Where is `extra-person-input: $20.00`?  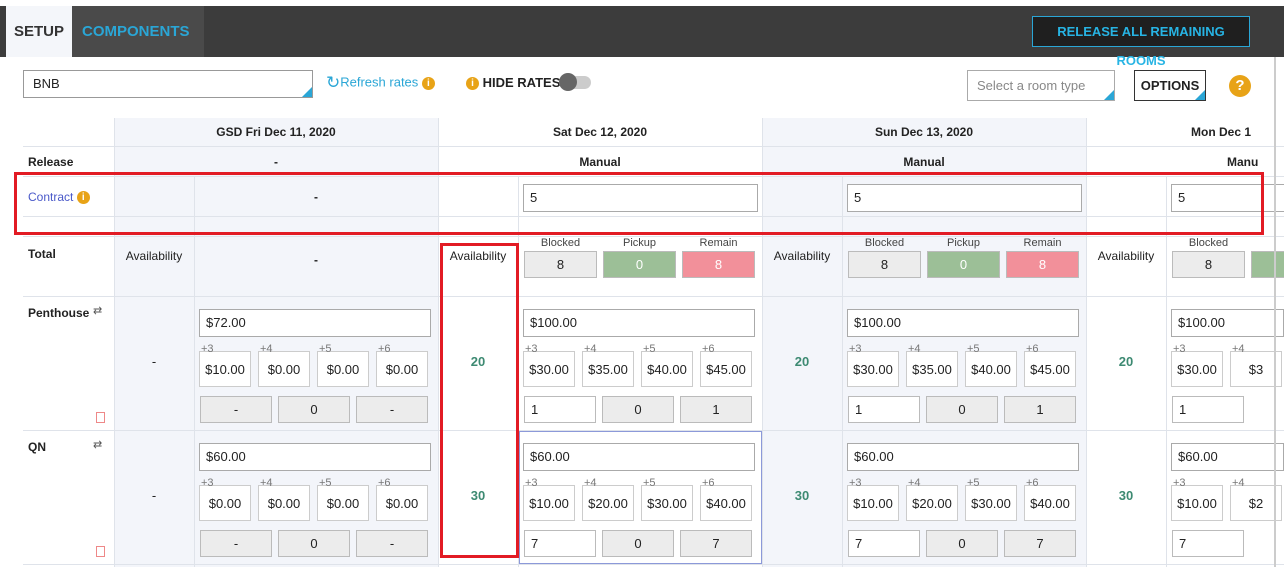 extra-person-input: $20.00 is located at coordinates (932, 503).